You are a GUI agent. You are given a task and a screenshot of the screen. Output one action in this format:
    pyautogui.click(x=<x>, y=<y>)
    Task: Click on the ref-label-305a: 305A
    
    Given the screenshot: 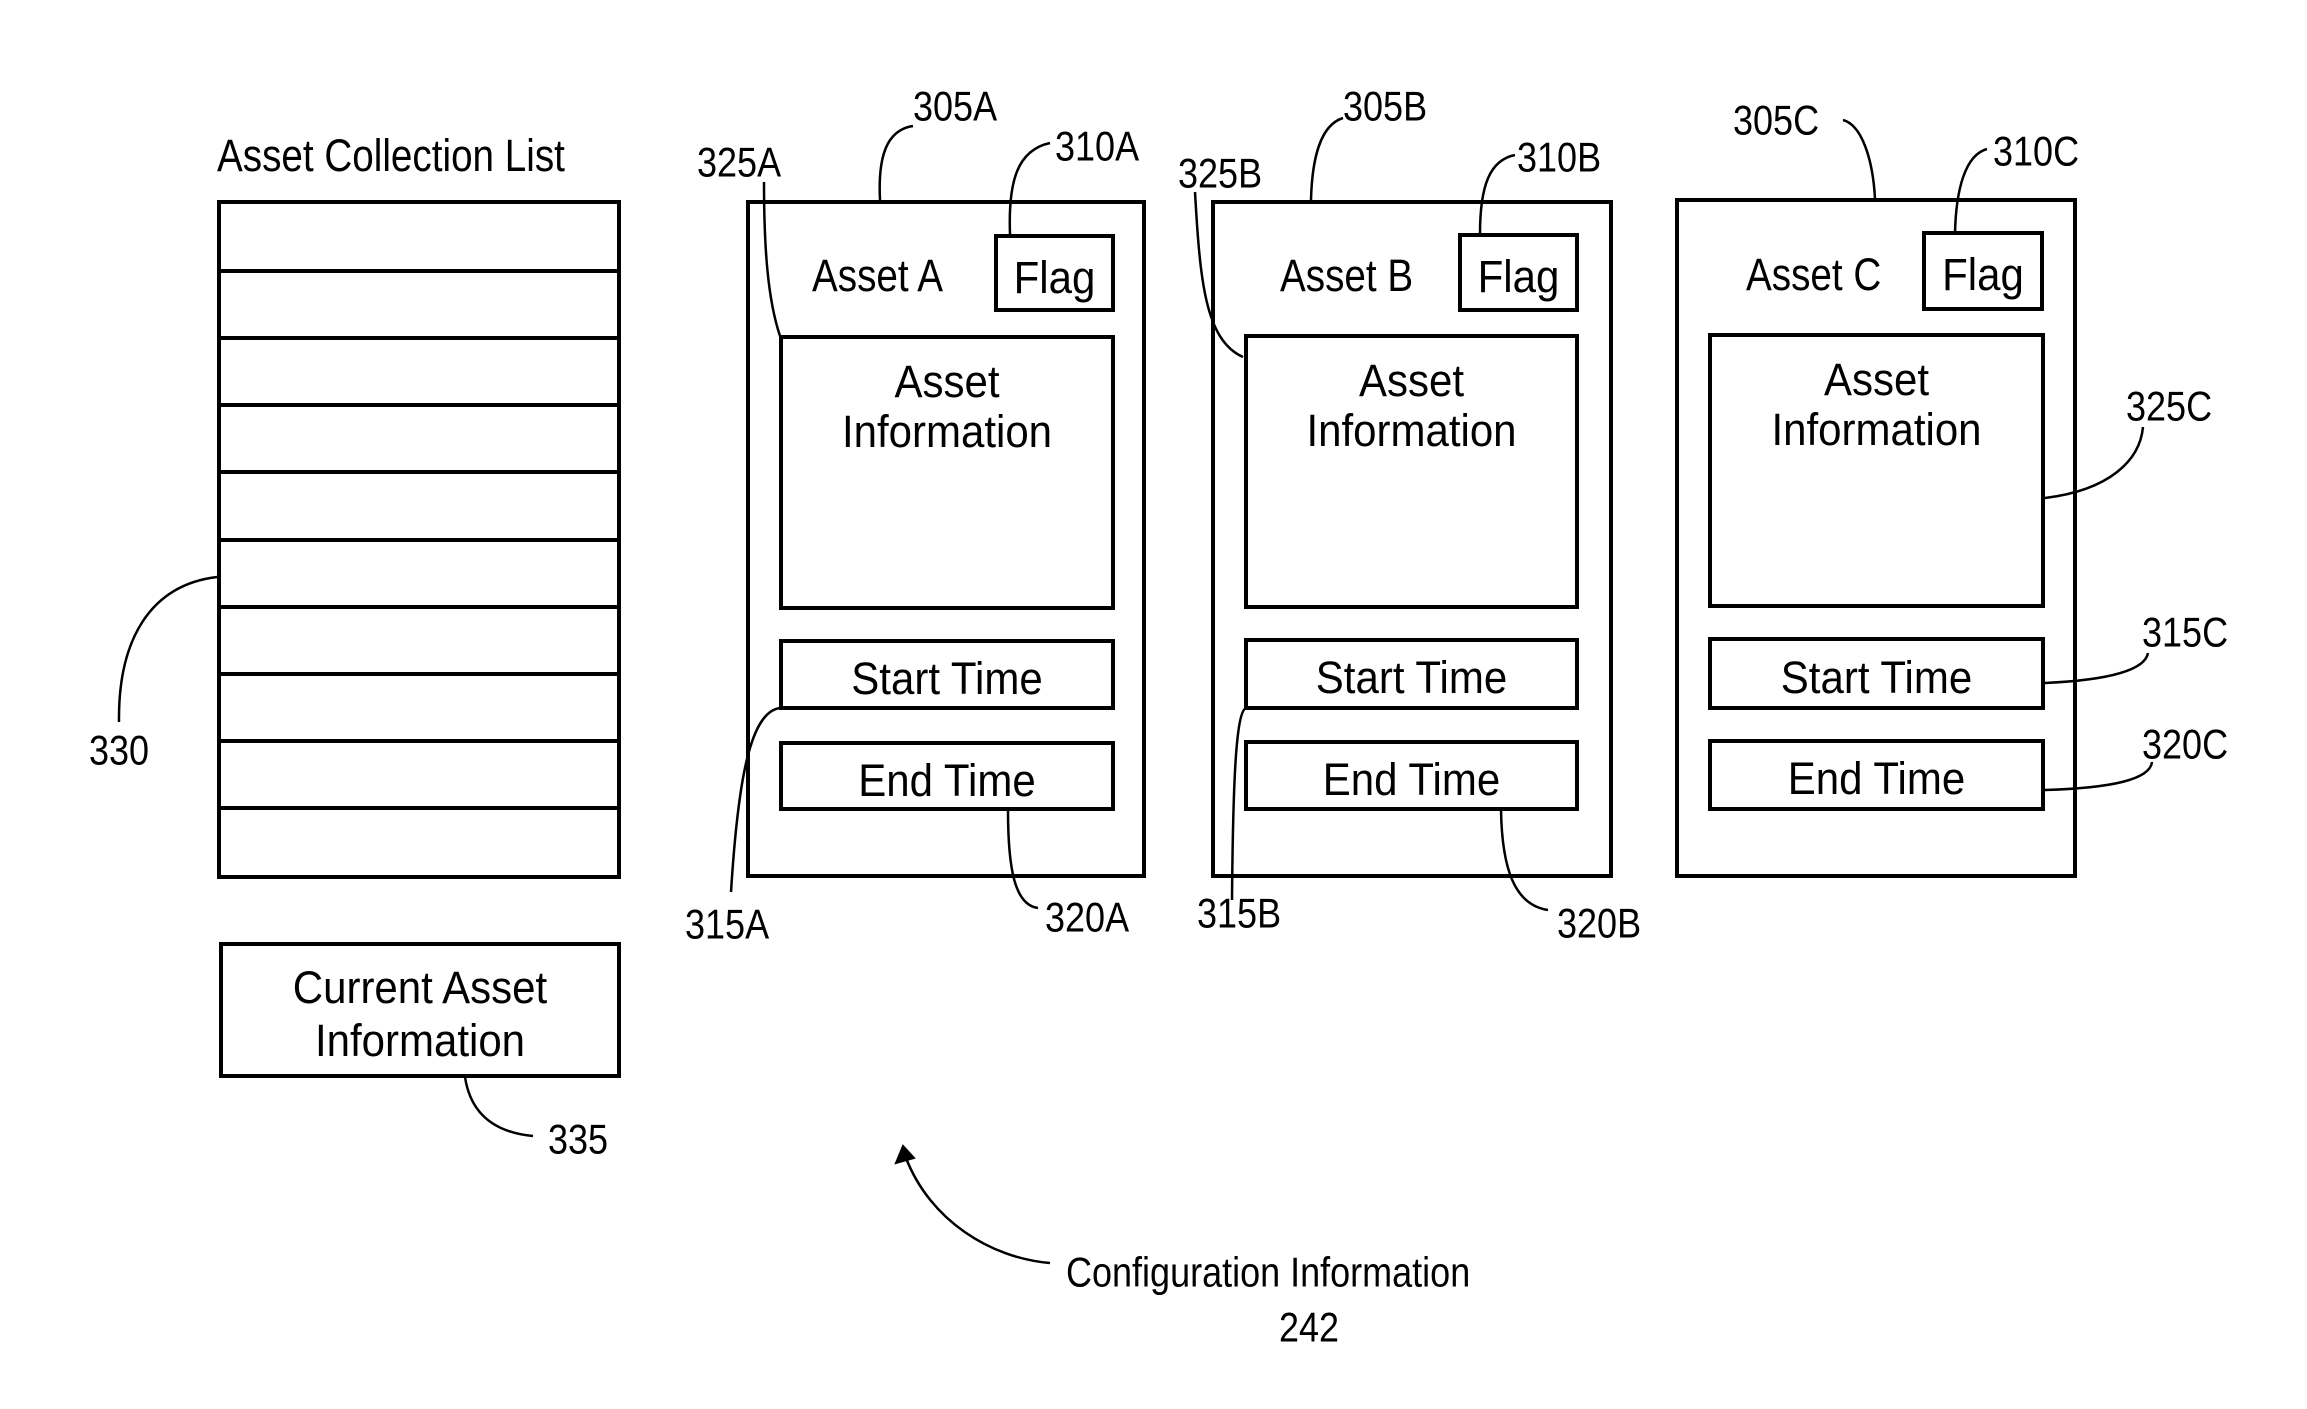 What is the action you would take?
    pyautogui.click(x=955, y=107)
    